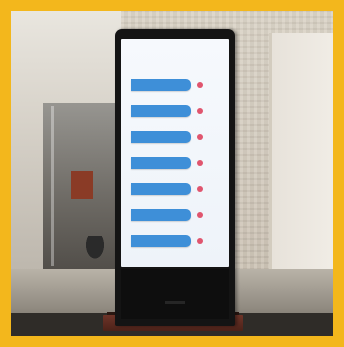 The image size is (344, 347). I want to click on kiosk-cabinet, so click(175, 294).